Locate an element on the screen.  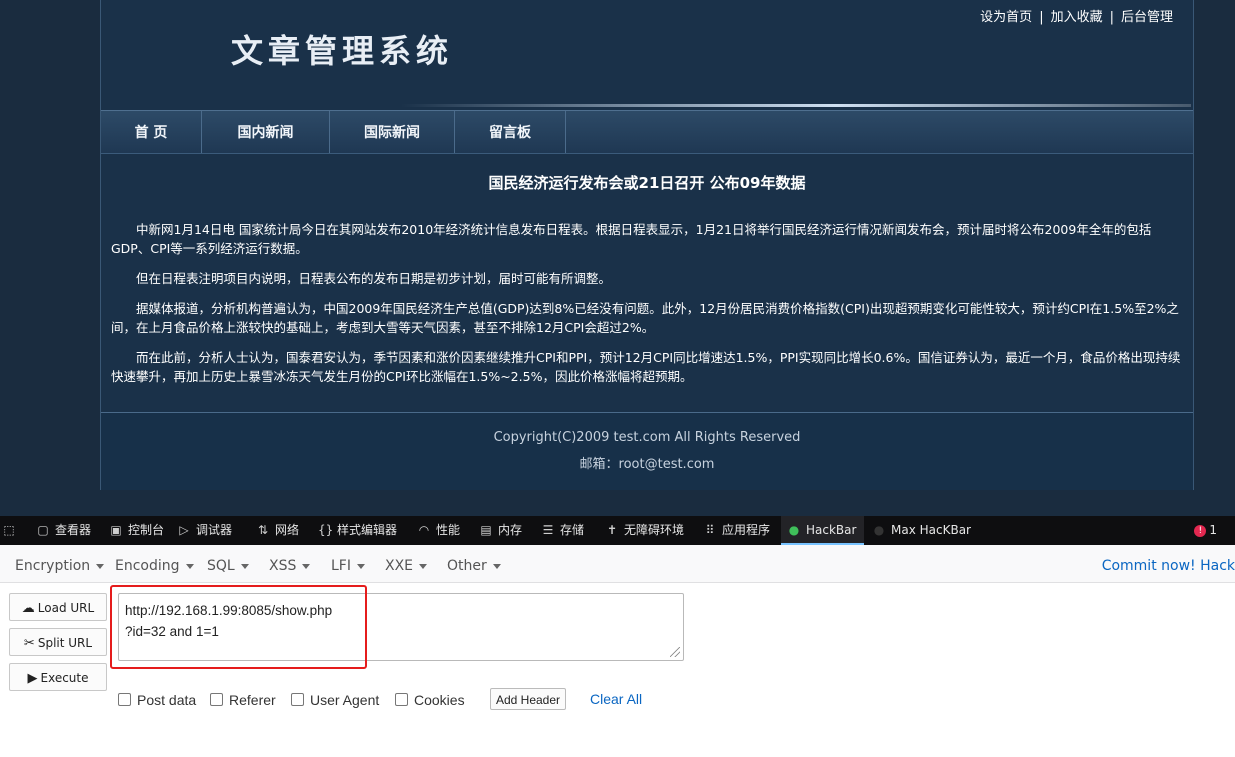
style-editor-icon: {} is located at coordinates (326, 530).